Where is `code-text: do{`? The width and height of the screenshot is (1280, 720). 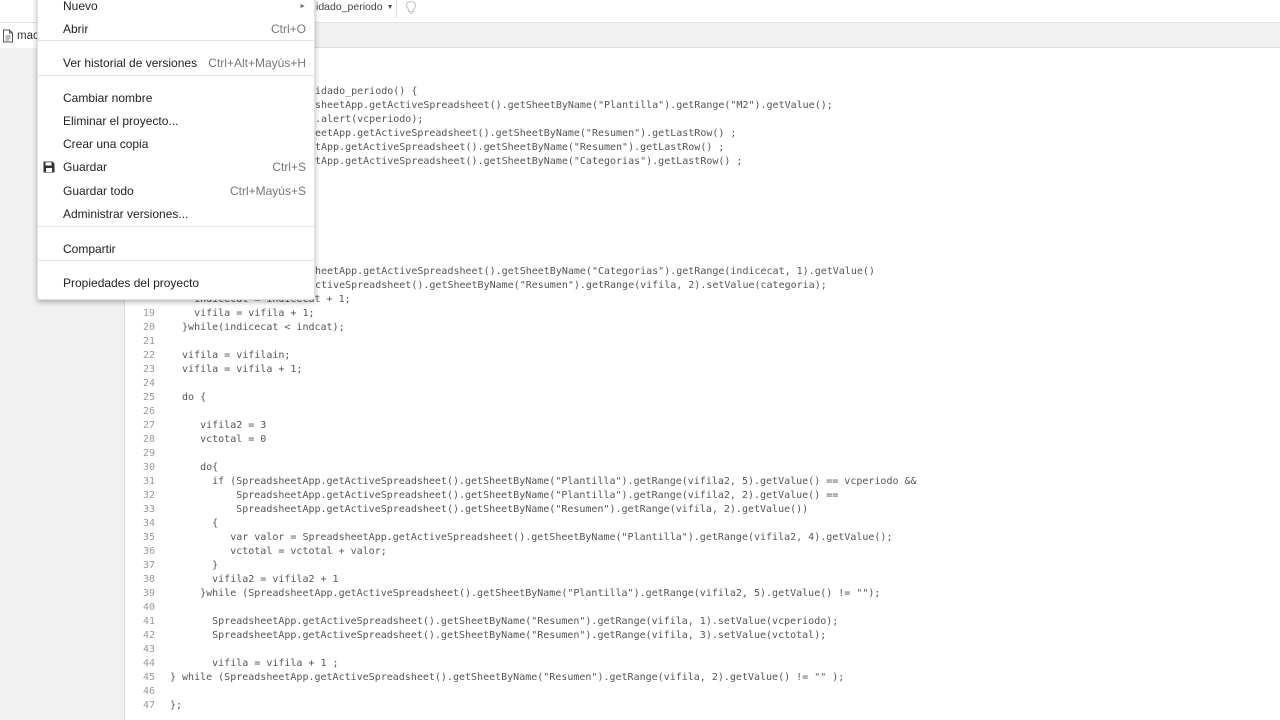 code-text: do{ is located at coordinates (194, 467).